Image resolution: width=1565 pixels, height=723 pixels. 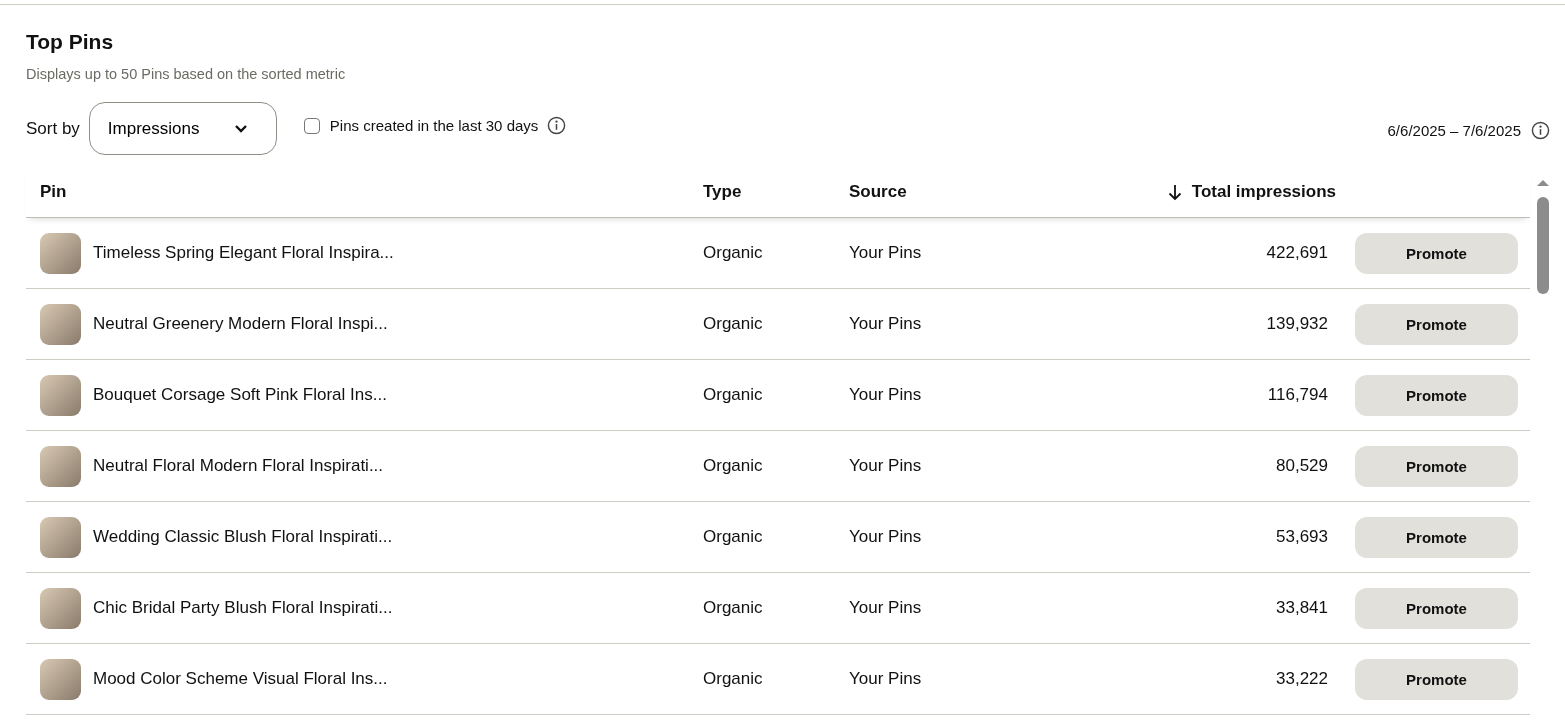 I want to click on section-subtitle: Displays up to 50 Pins based on the sorted metric, so click(x=186, y=74).